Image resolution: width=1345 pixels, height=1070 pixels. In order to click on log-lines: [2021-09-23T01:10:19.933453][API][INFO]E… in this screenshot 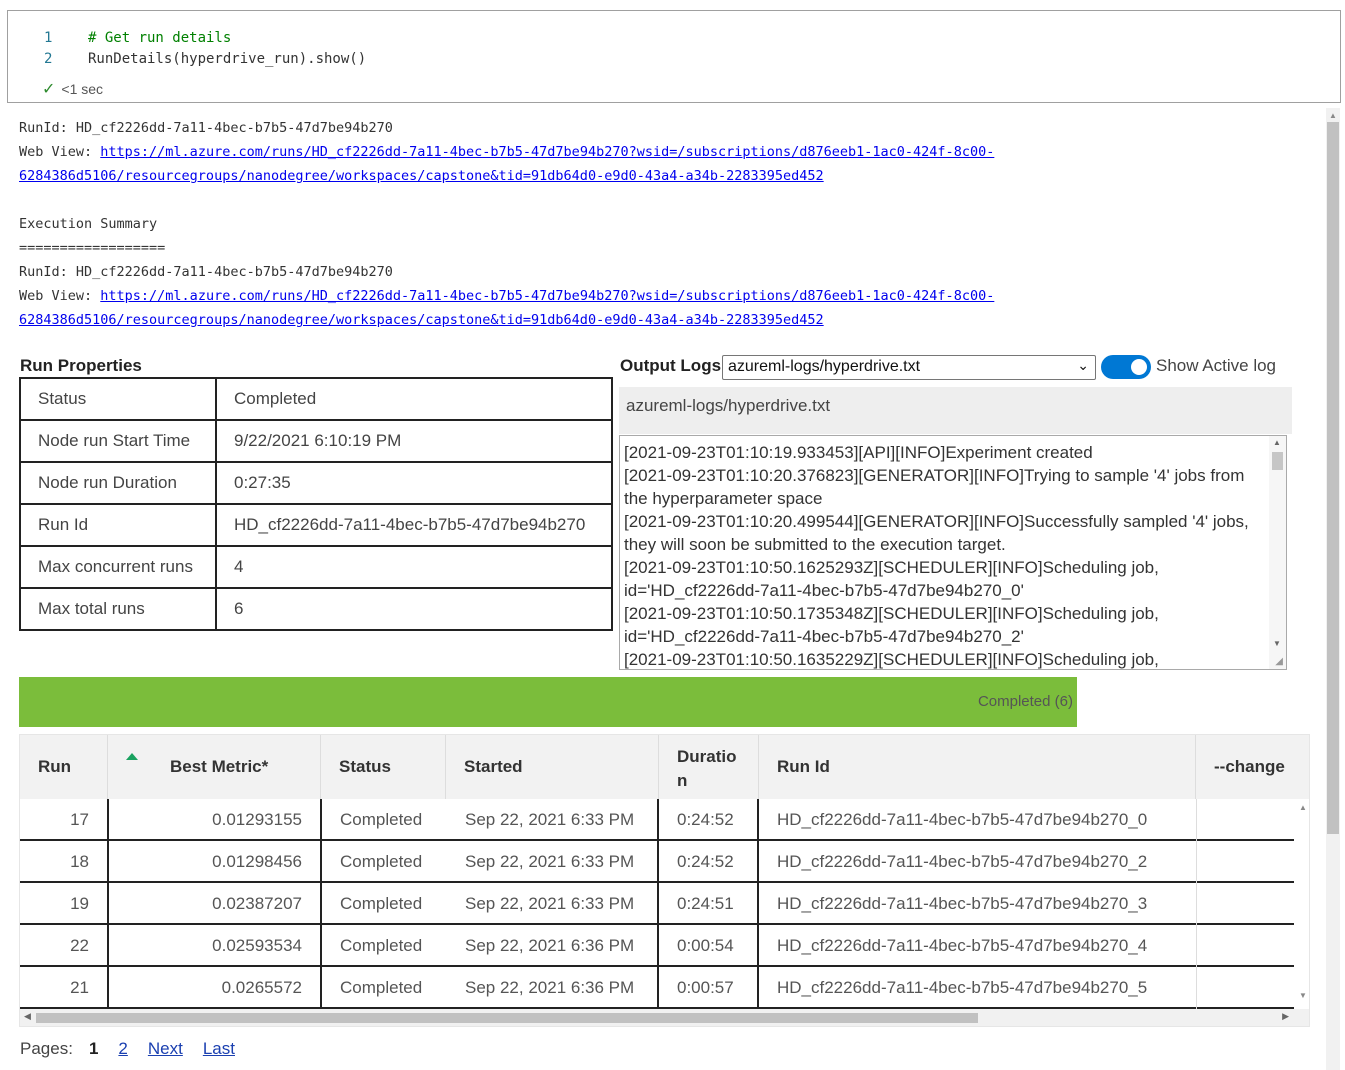, I will do `click(944, 555)`.